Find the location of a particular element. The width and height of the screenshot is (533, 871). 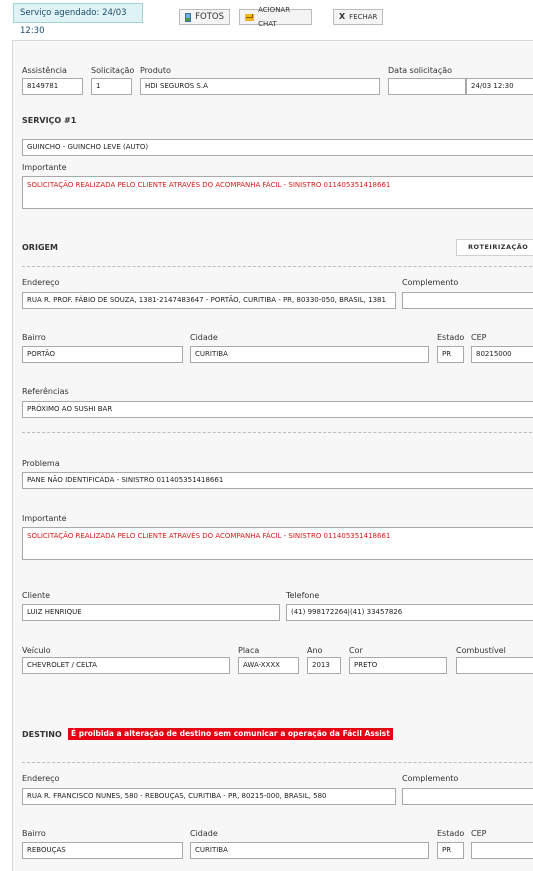

cor-field: PRETO is located at coordinates (398, 665).